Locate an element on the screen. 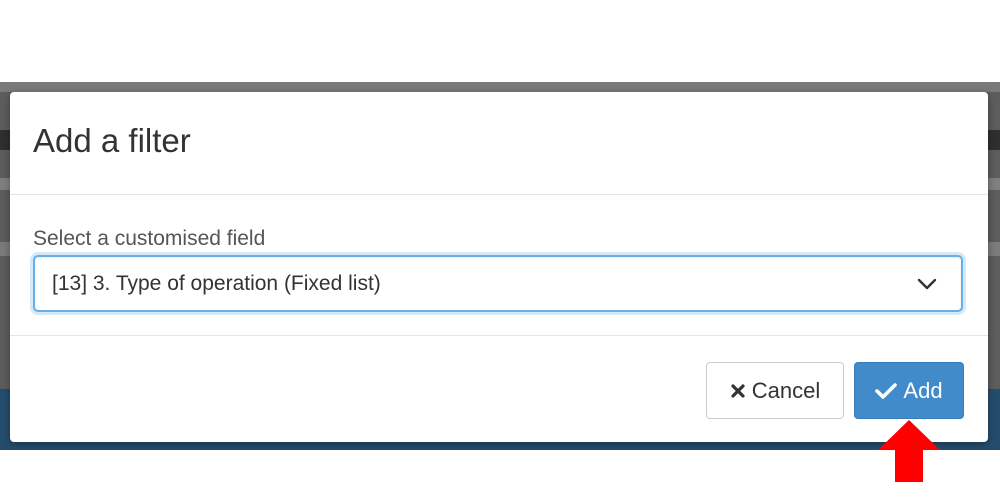 The image size is (1000, 500). add-button: Add is located at coordinates (909, 390).